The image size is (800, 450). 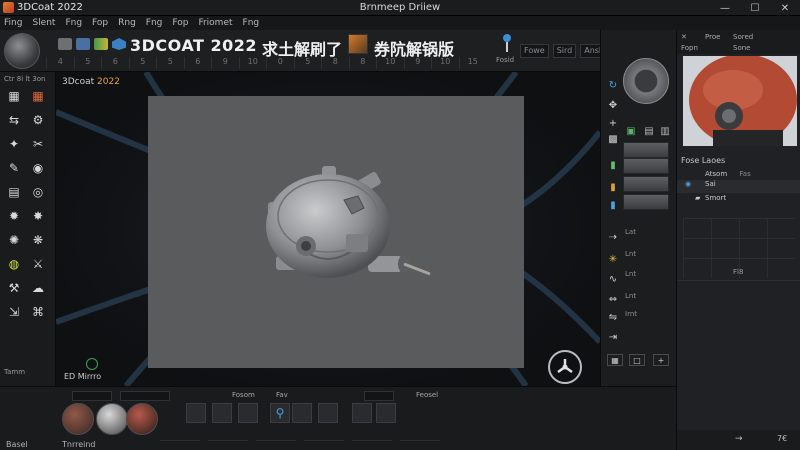 What do you see at coordinates (613, 259) in the screenshot?
I see `star-tool-icon: ✳` at bounding box center [613, 259].